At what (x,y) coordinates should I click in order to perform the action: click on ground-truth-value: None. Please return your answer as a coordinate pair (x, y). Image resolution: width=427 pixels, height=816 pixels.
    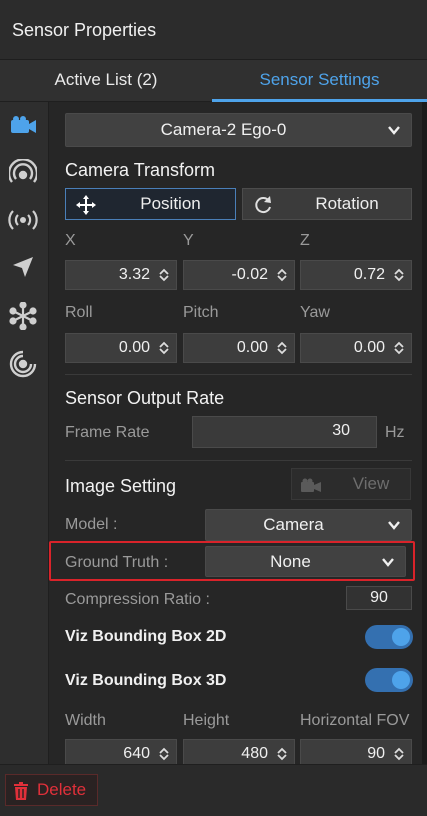
    Looking at the image, I should click on (290, 561).